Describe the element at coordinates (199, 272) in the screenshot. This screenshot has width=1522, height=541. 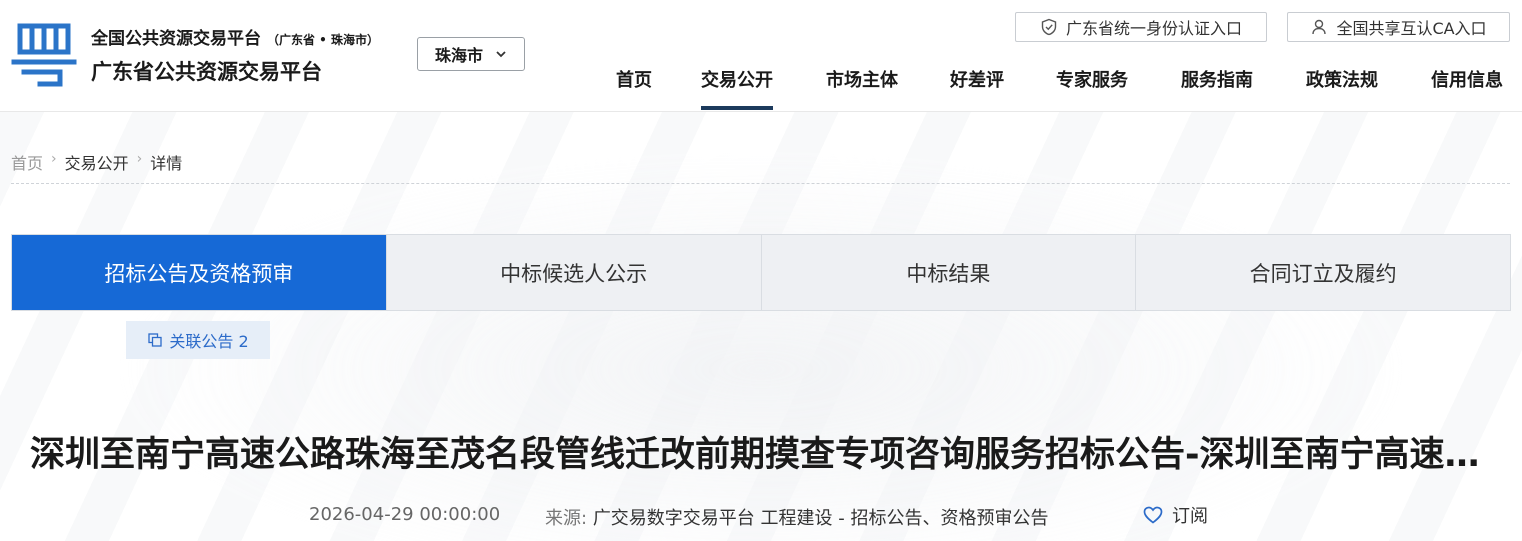
I see `tab-tender-notice: 招标公告及资格预审` at that location.